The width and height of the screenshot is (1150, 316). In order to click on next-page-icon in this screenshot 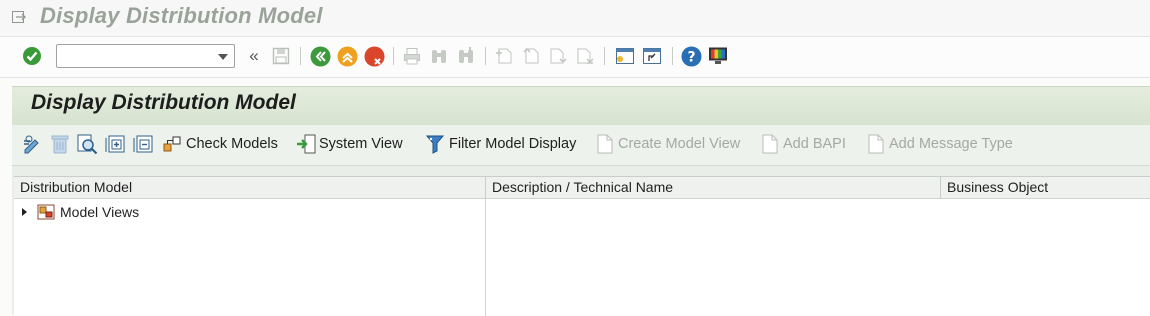, I will do `click(558, 56)`.